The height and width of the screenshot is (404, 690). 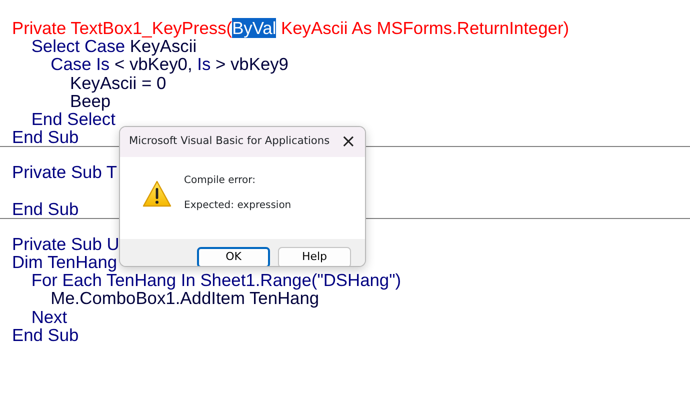 I want to click on warning-icon, so click(x=157, y=194).